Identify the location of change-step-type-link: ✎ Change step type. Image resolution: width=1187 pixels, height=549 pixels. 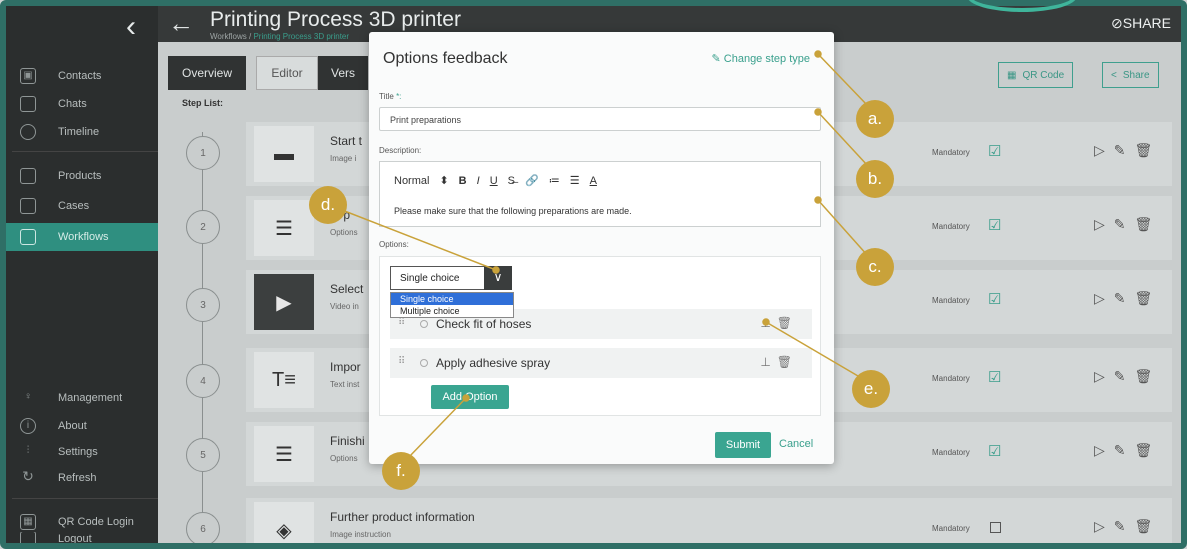
(760, 58).